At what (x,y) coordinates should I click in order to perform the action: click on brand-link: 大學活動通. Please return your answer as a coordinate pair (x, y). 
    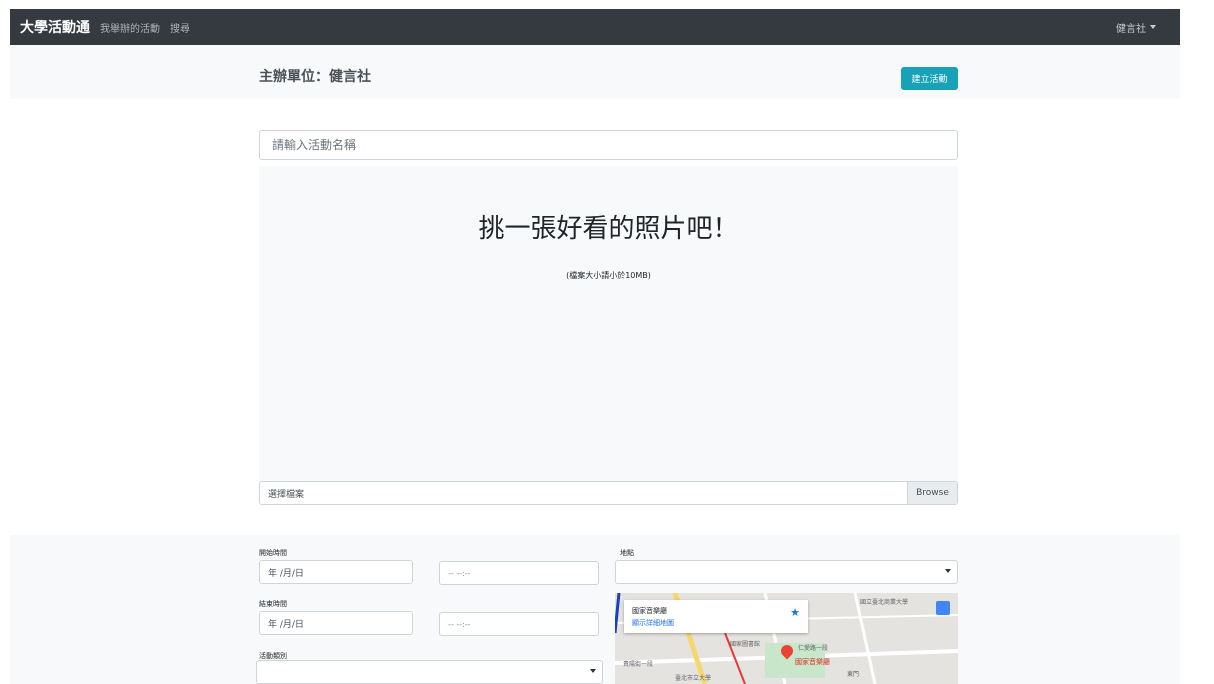
    Looking at the image, I should click on (55, 27).